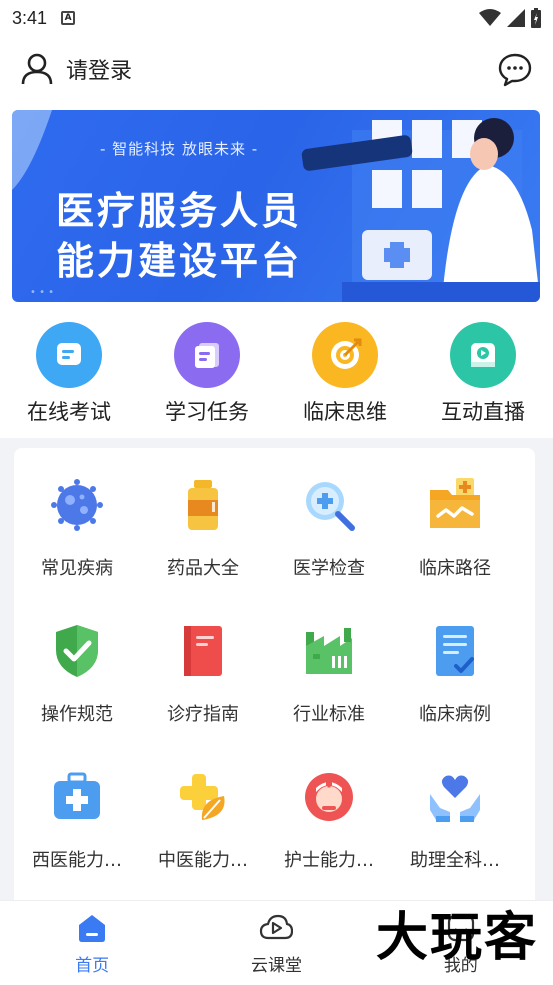  Describe the element at coordinates (42, 292) in the screenshot. I see `carousel-indicator: • • •` at that location.